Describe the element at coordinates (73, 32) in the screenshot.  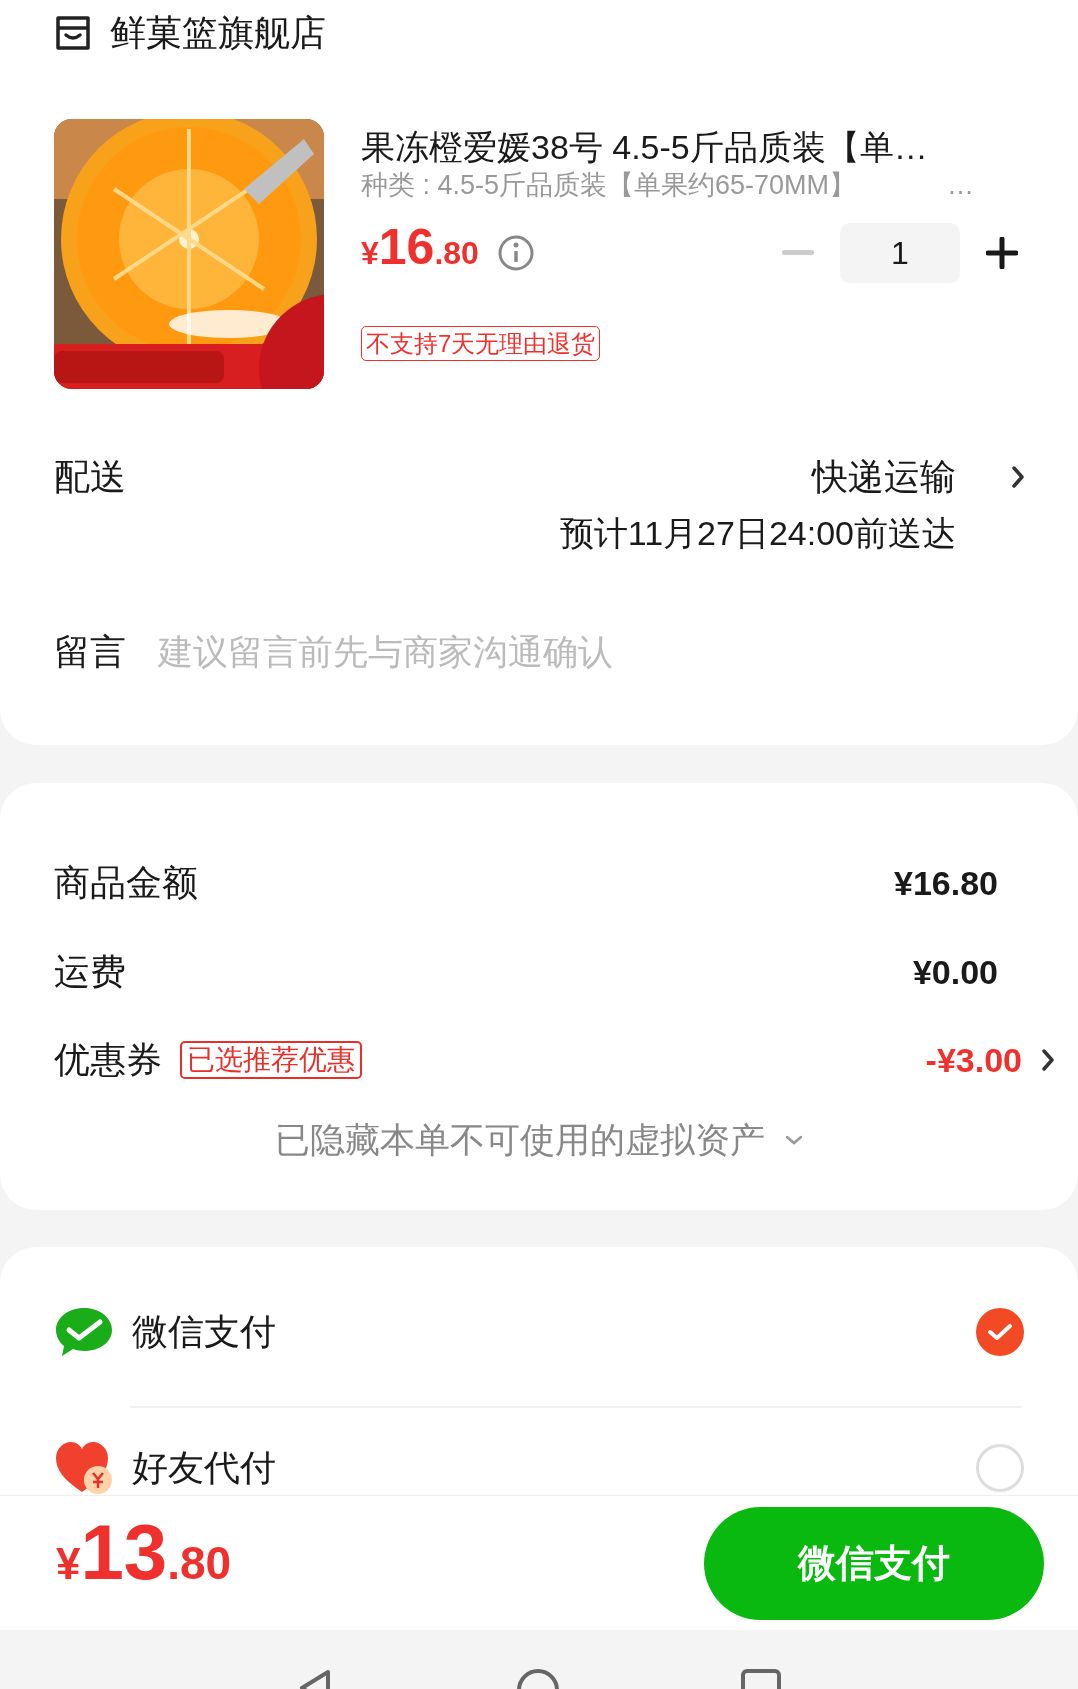
I see `store-icon` at that location.